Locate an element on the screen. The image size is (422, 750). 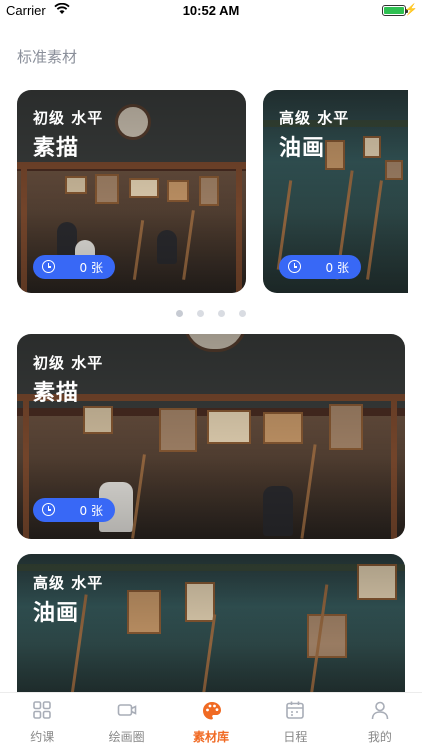
charging-icon: ⚡ is located at coordinates (411, 10).